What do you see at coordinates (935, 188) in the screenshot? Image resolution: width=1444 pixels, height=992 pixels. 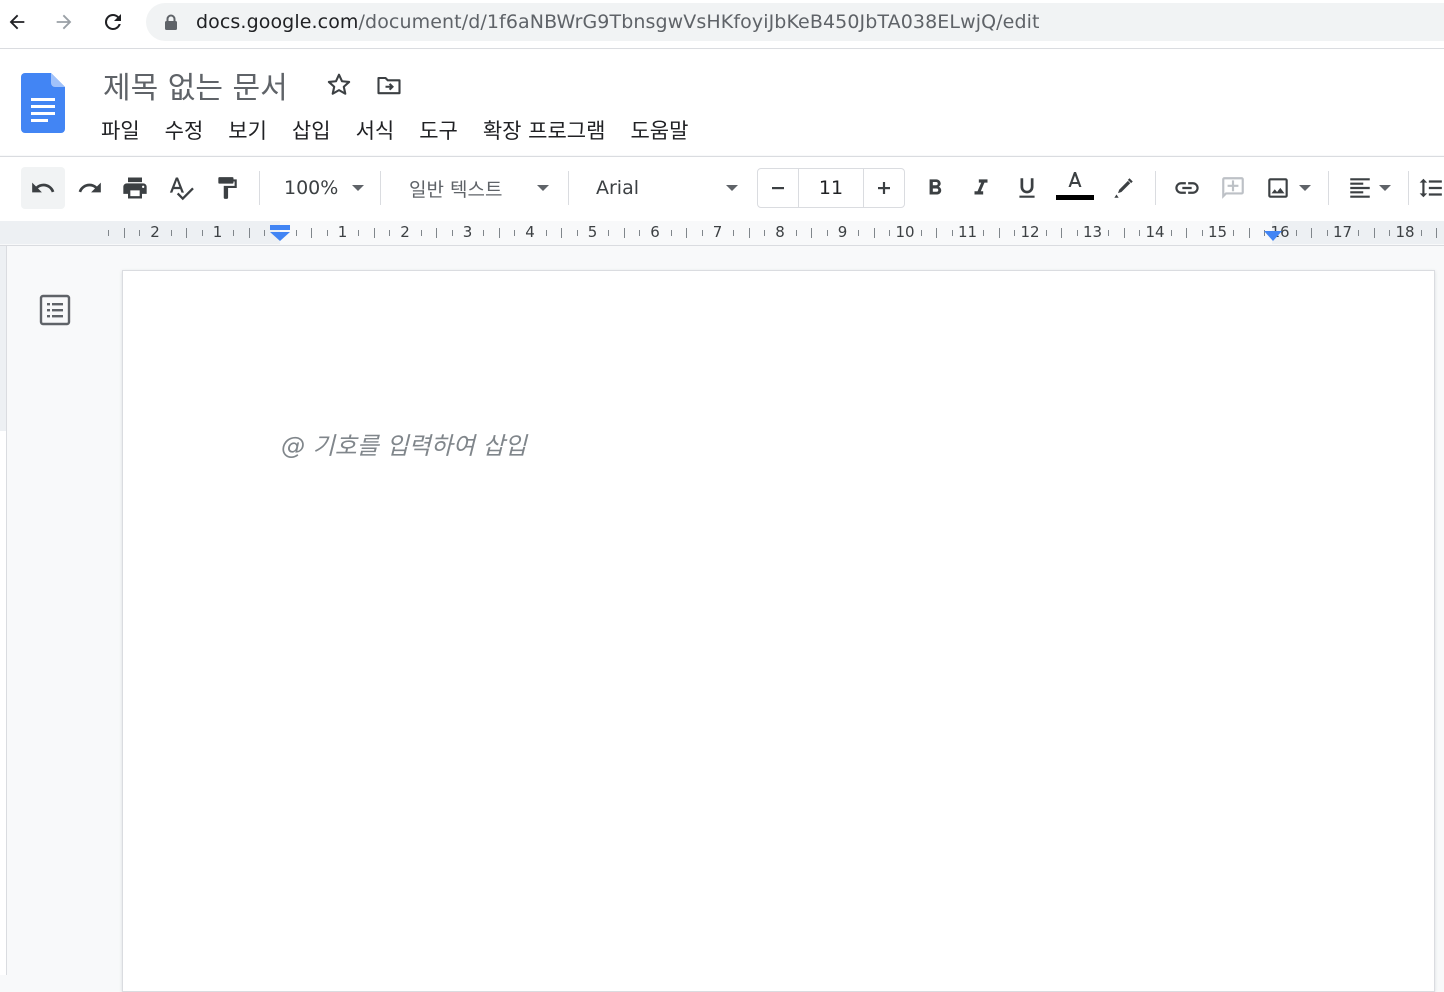 I see `bold-button` at bounding box center [935, 188].